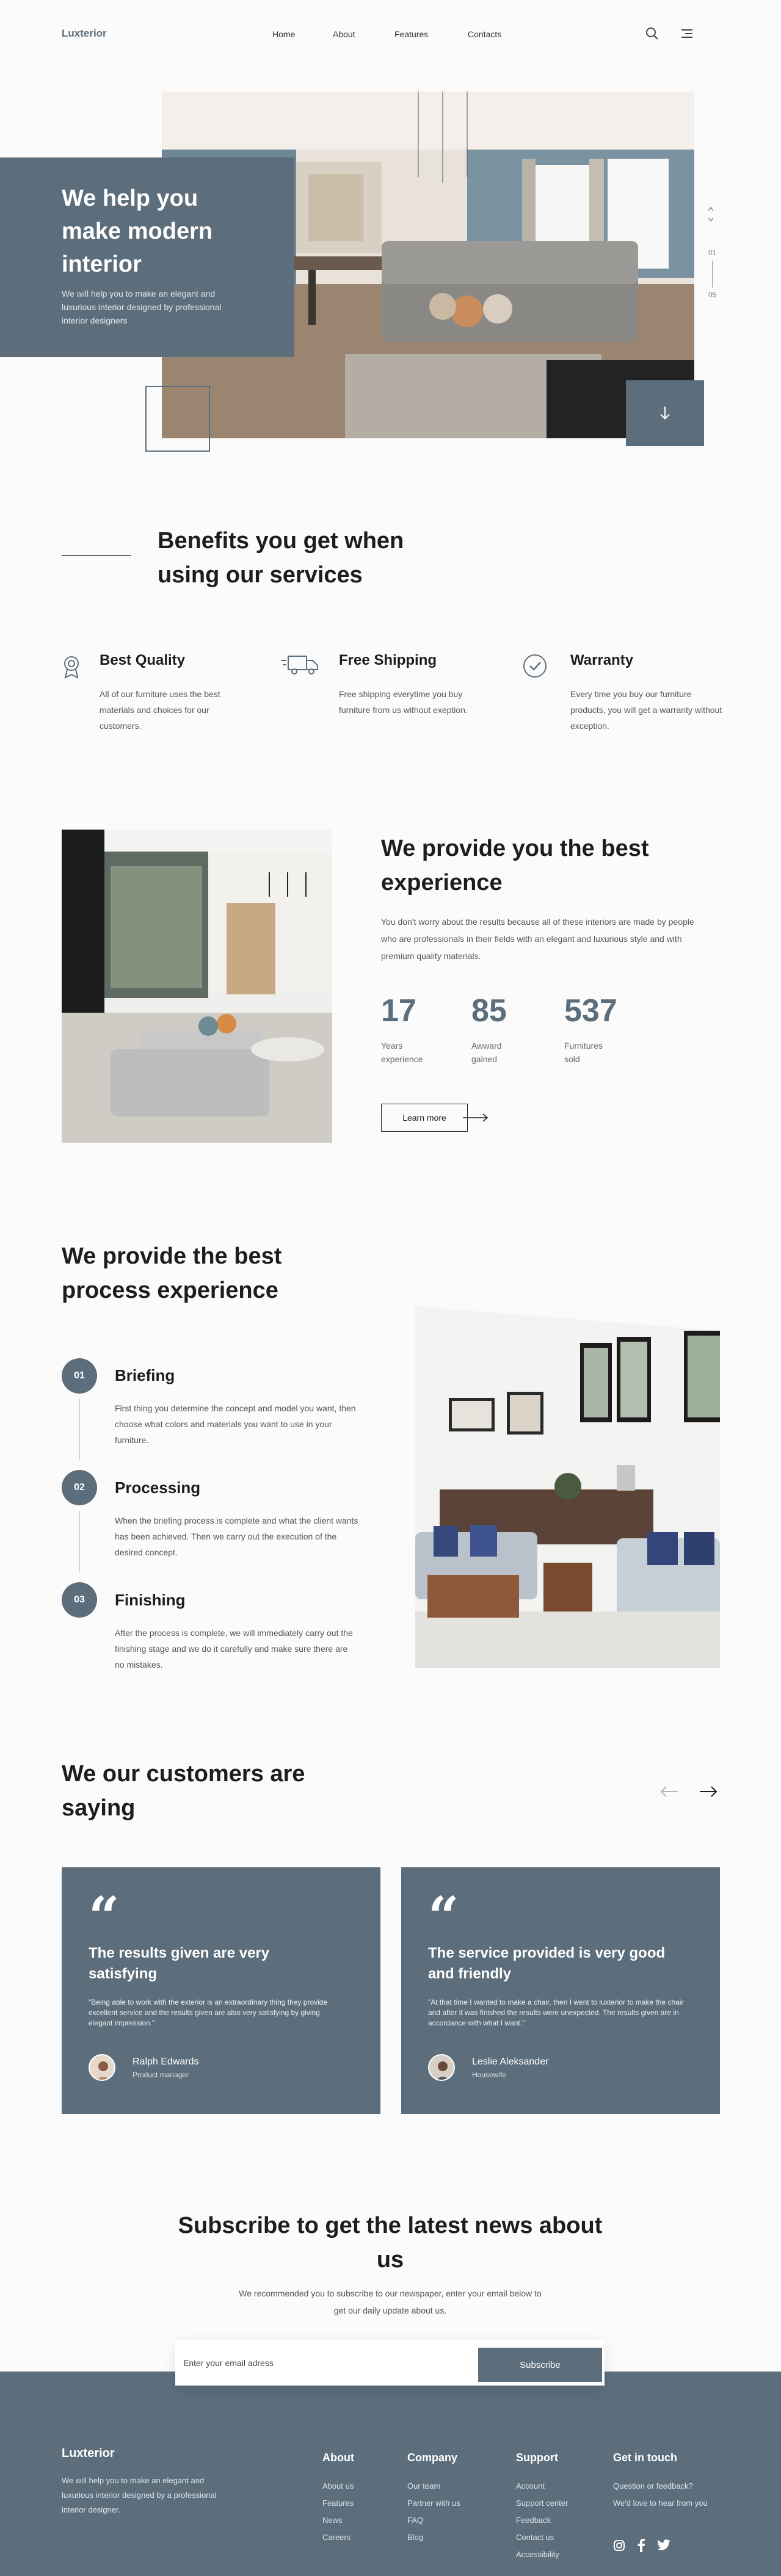 The image size is (781, 2576). Describe the element at coordinates (177, 419) in the screenshot. I see `decorative-frame` at that location.